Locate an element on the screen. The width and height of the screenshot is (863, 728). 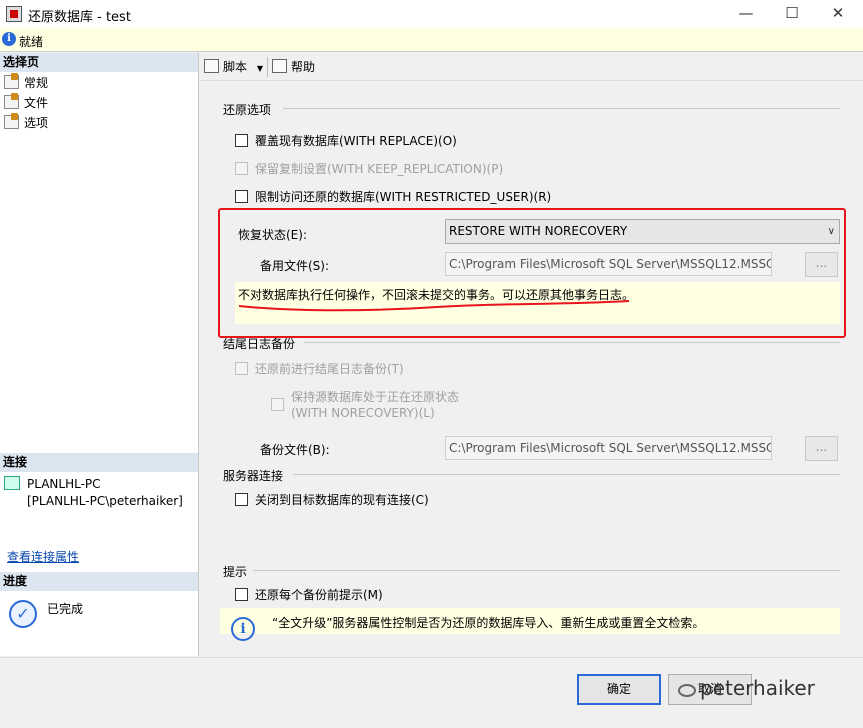
status-text: 就绪 is located at coordinates (31, 42).